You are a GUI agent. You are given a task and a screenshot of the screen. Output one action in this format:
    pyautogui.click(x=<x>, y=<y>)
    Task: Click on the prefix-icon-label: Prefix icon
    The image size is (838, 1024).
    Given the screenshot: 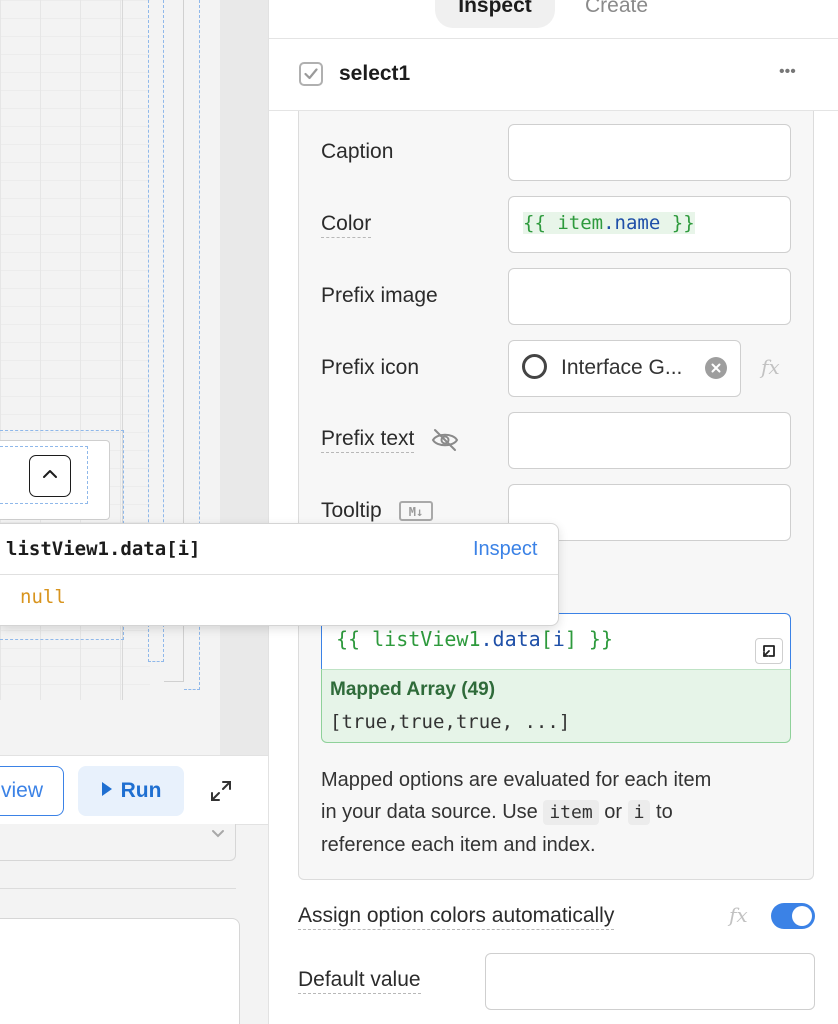 What is the action you would take?
    pyautogui.click(x=370, y=367)
    